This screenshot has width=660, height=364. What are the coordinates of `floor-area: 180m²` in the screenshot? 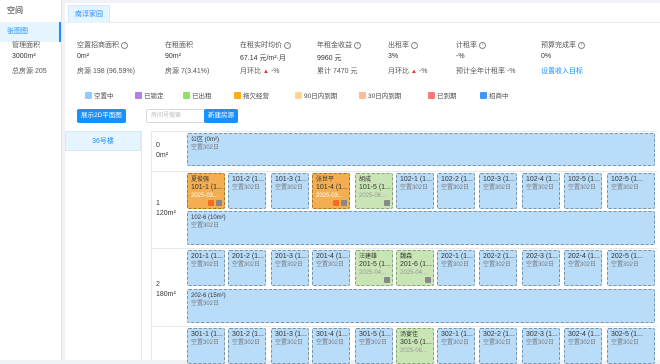 It's located at (166, 294).